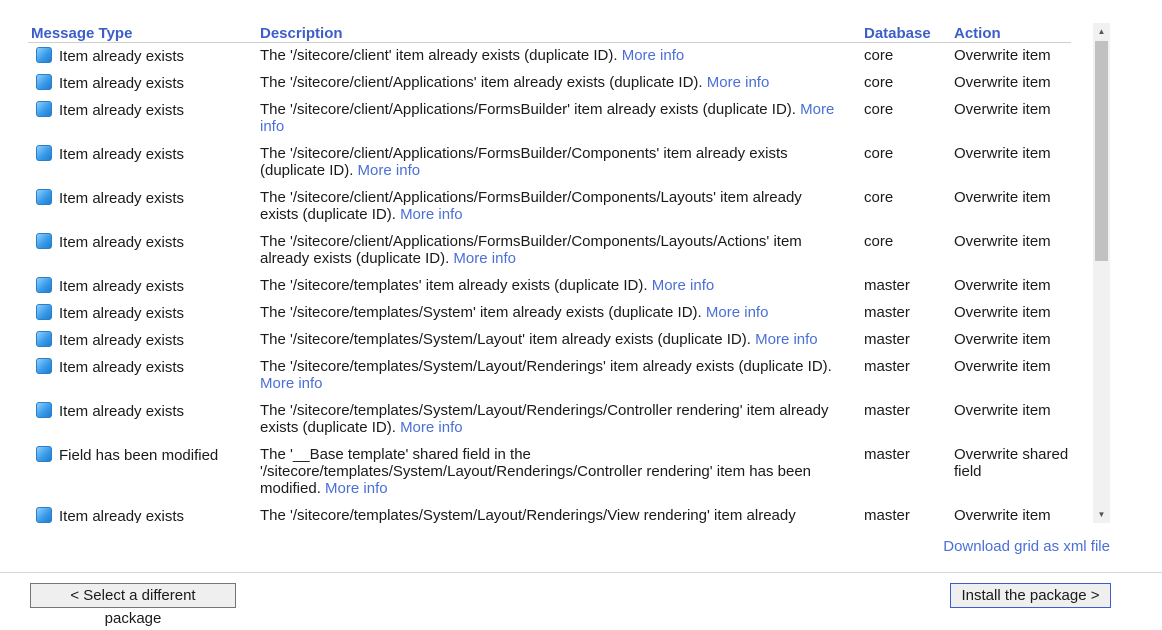 This screenshot has height=630, width=1162. What do you see at coordinates (139, 455) in the screenshot?
I see `message-type-text: Field has been modified` at bounding box center [139, 455].